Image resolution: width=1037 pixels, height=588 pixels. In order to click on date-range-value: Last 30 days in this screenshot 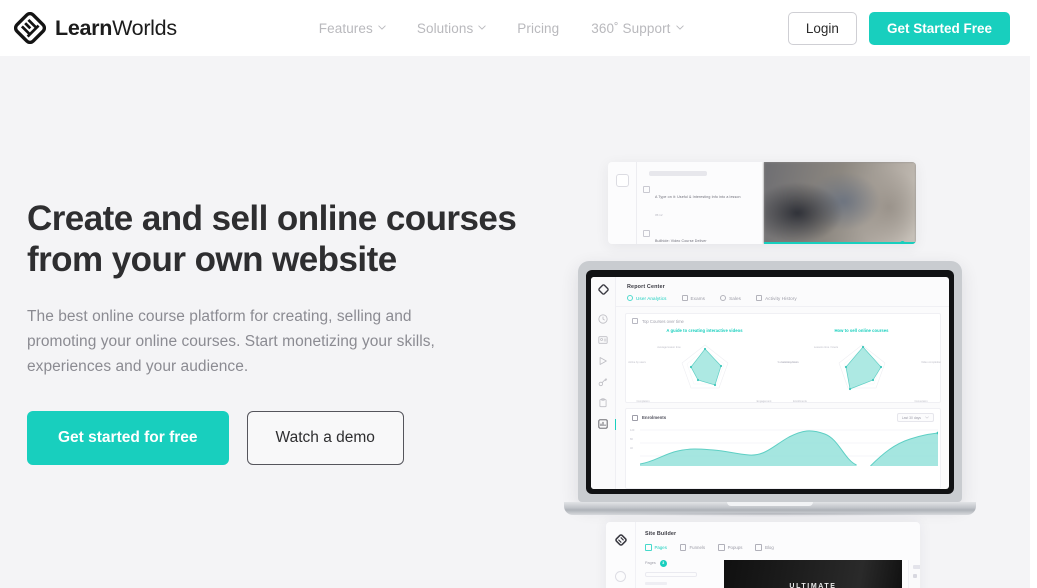, I will do `click(911, 417)`.